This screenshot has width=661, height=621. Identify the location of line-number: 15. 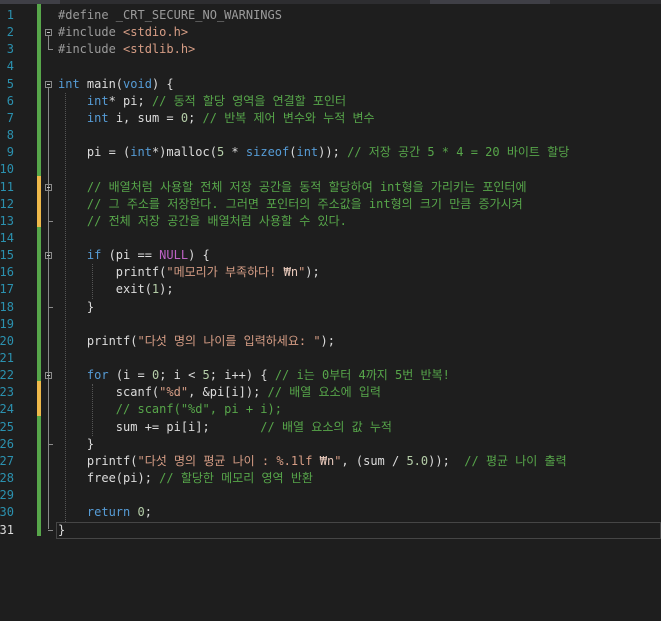
(7, 255).